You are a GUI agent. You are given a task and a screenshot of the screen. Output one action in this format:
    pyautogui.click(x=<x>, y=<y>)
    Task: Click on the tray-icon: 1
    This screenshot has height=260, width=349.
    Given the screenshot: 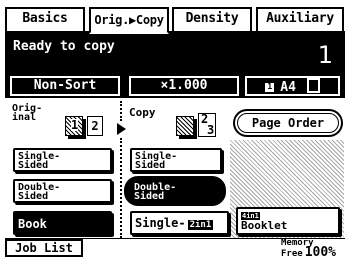 What is the action you would take?
    pyautogui.click(x=270, y=87)
    